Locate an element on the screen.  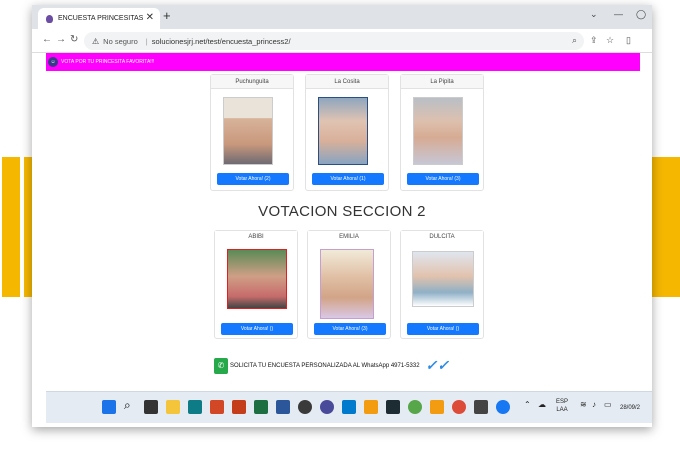
candidate-name: ABIBI is located at coordinates (256, 237).